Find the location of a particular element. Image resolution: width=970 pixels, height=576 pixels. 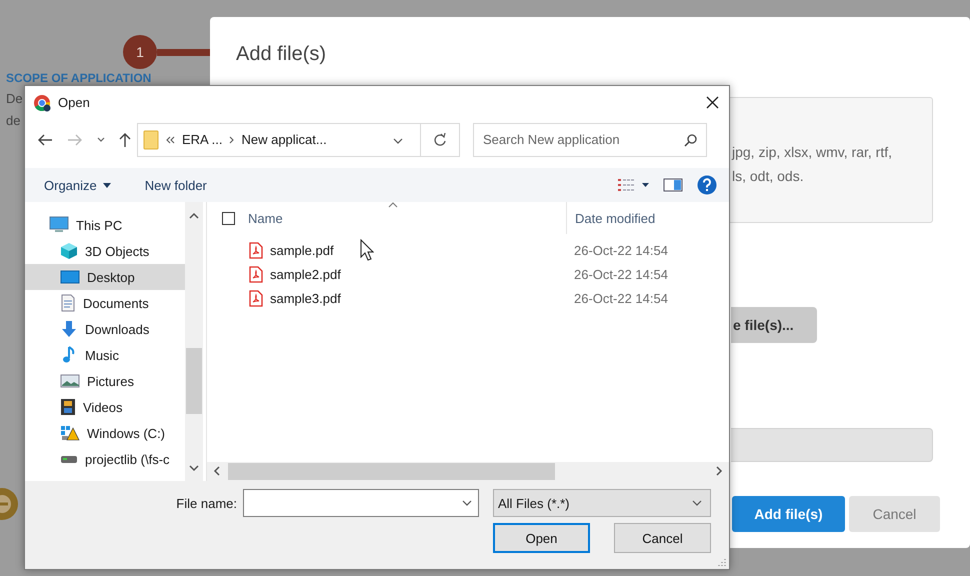

file-type-dropdown: All Files (*.*) is located at coordinates (602, 503).